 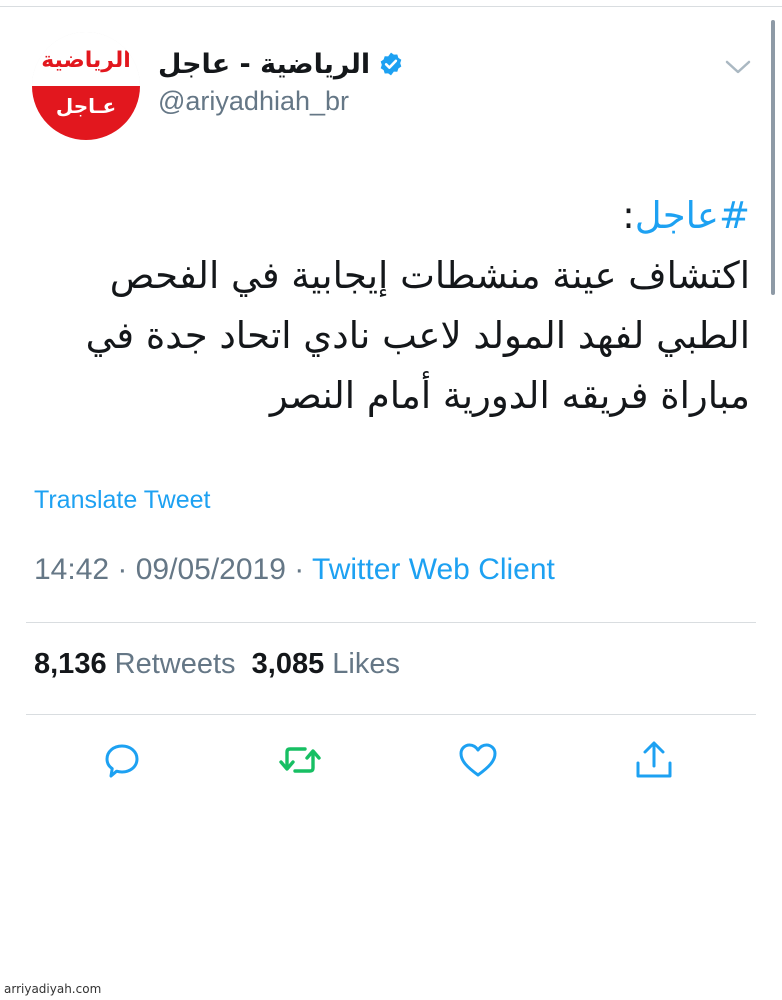 I want to click on heart-icon, so click(x=478, y=760).